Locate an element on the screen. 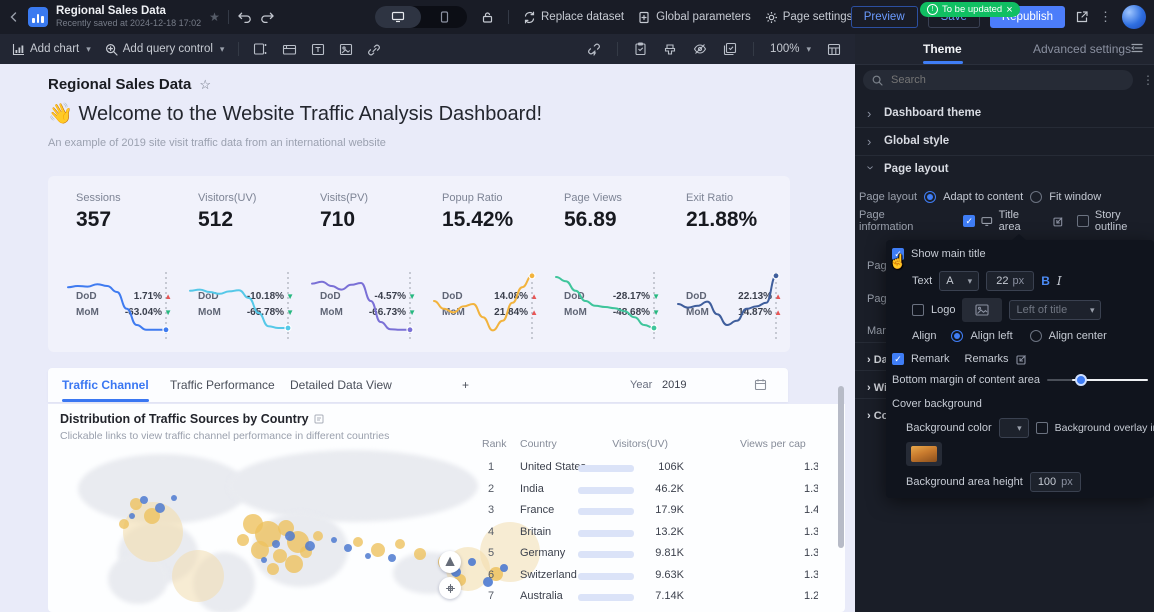 The image size is (1154, 612). logo-image-button is located at coordinates (982, 310).